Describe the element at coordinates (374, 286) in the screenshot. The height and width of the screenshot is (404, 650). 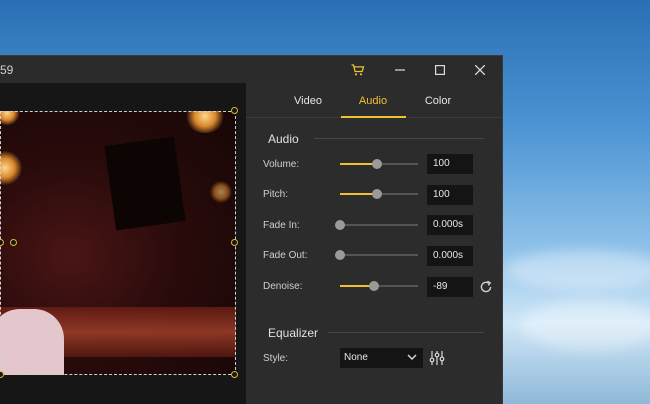
I see `denoise-slider-knob` at that location.